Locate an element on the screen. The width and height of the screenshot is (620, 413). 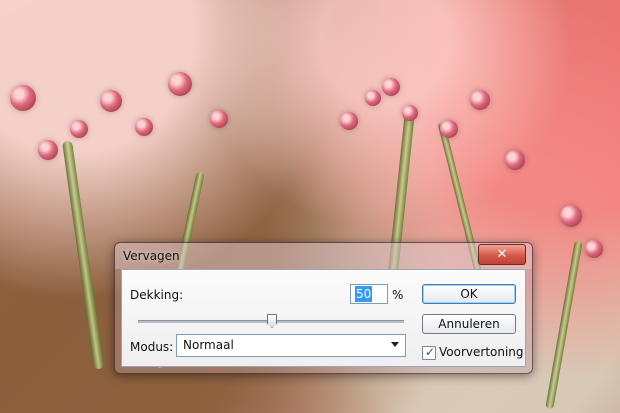
mode-select-value: Normaal is located at coordinates (208, 345).